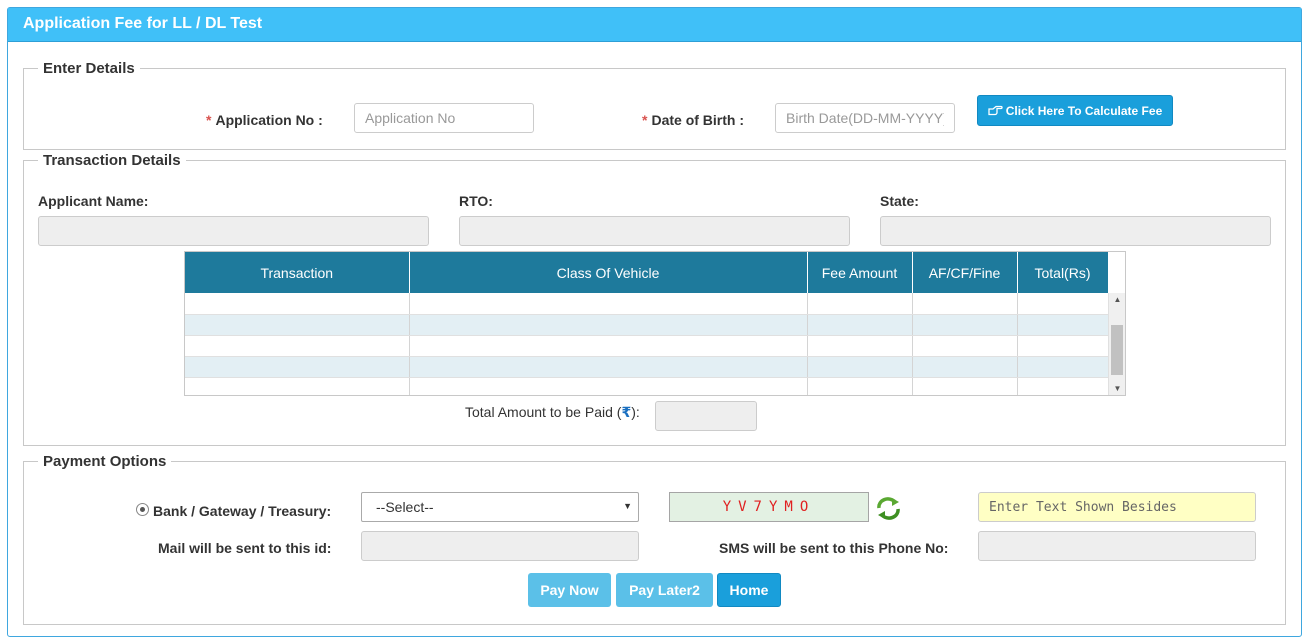 Image resolution: width=1310 pixels, height=637 pixels. Describe the element at coordinates (834, 548) in the screenshot. I see `sms-label: SMS will be sent to this Phone No:` at that location.